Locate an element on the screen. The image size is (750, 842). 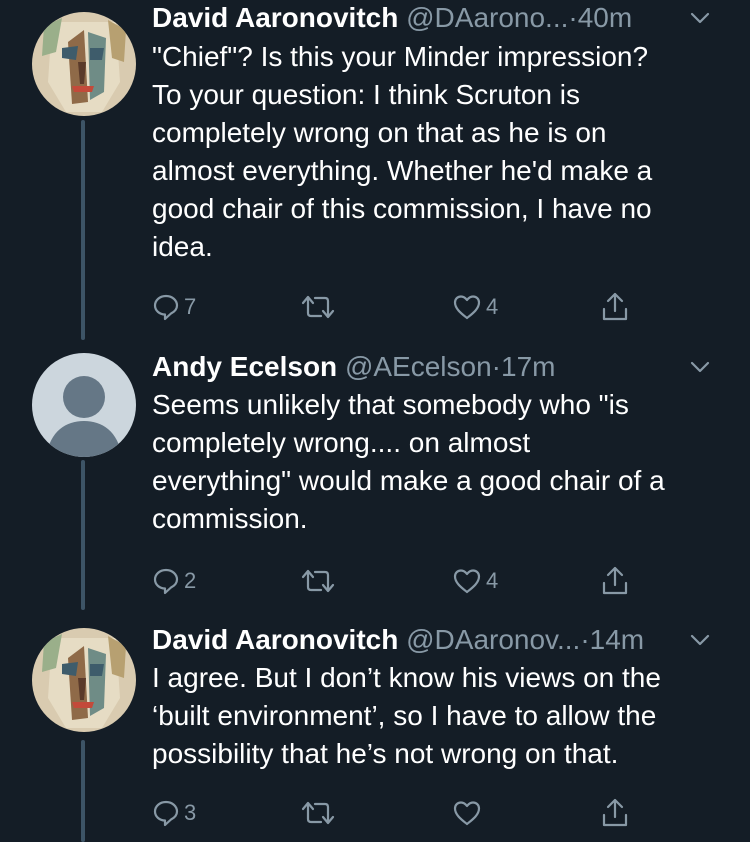
timestamp: 17m is located at coordinates (528, 366).